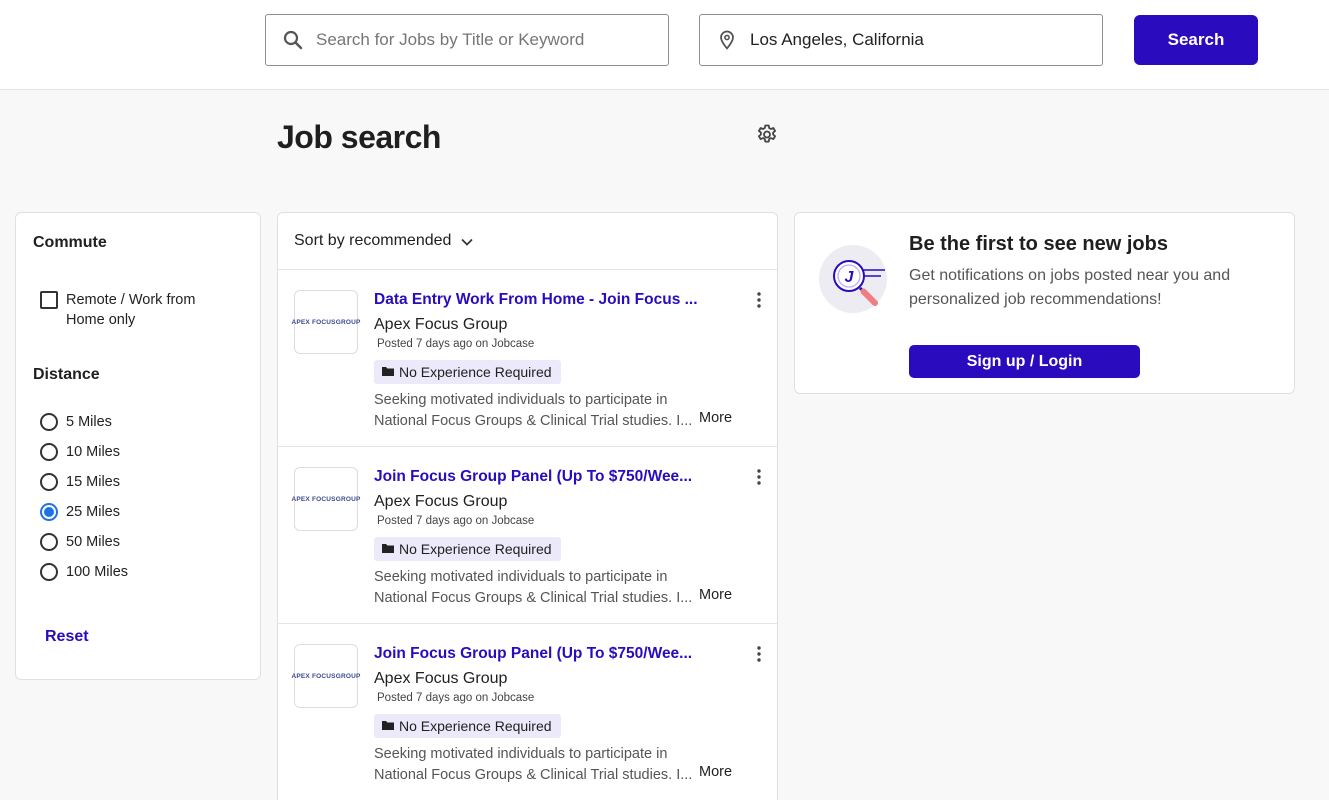  What do you see at coordinates (1196, 40) in the screenshot?
I see `search-button: Search` at bounding box center [1196, 40].